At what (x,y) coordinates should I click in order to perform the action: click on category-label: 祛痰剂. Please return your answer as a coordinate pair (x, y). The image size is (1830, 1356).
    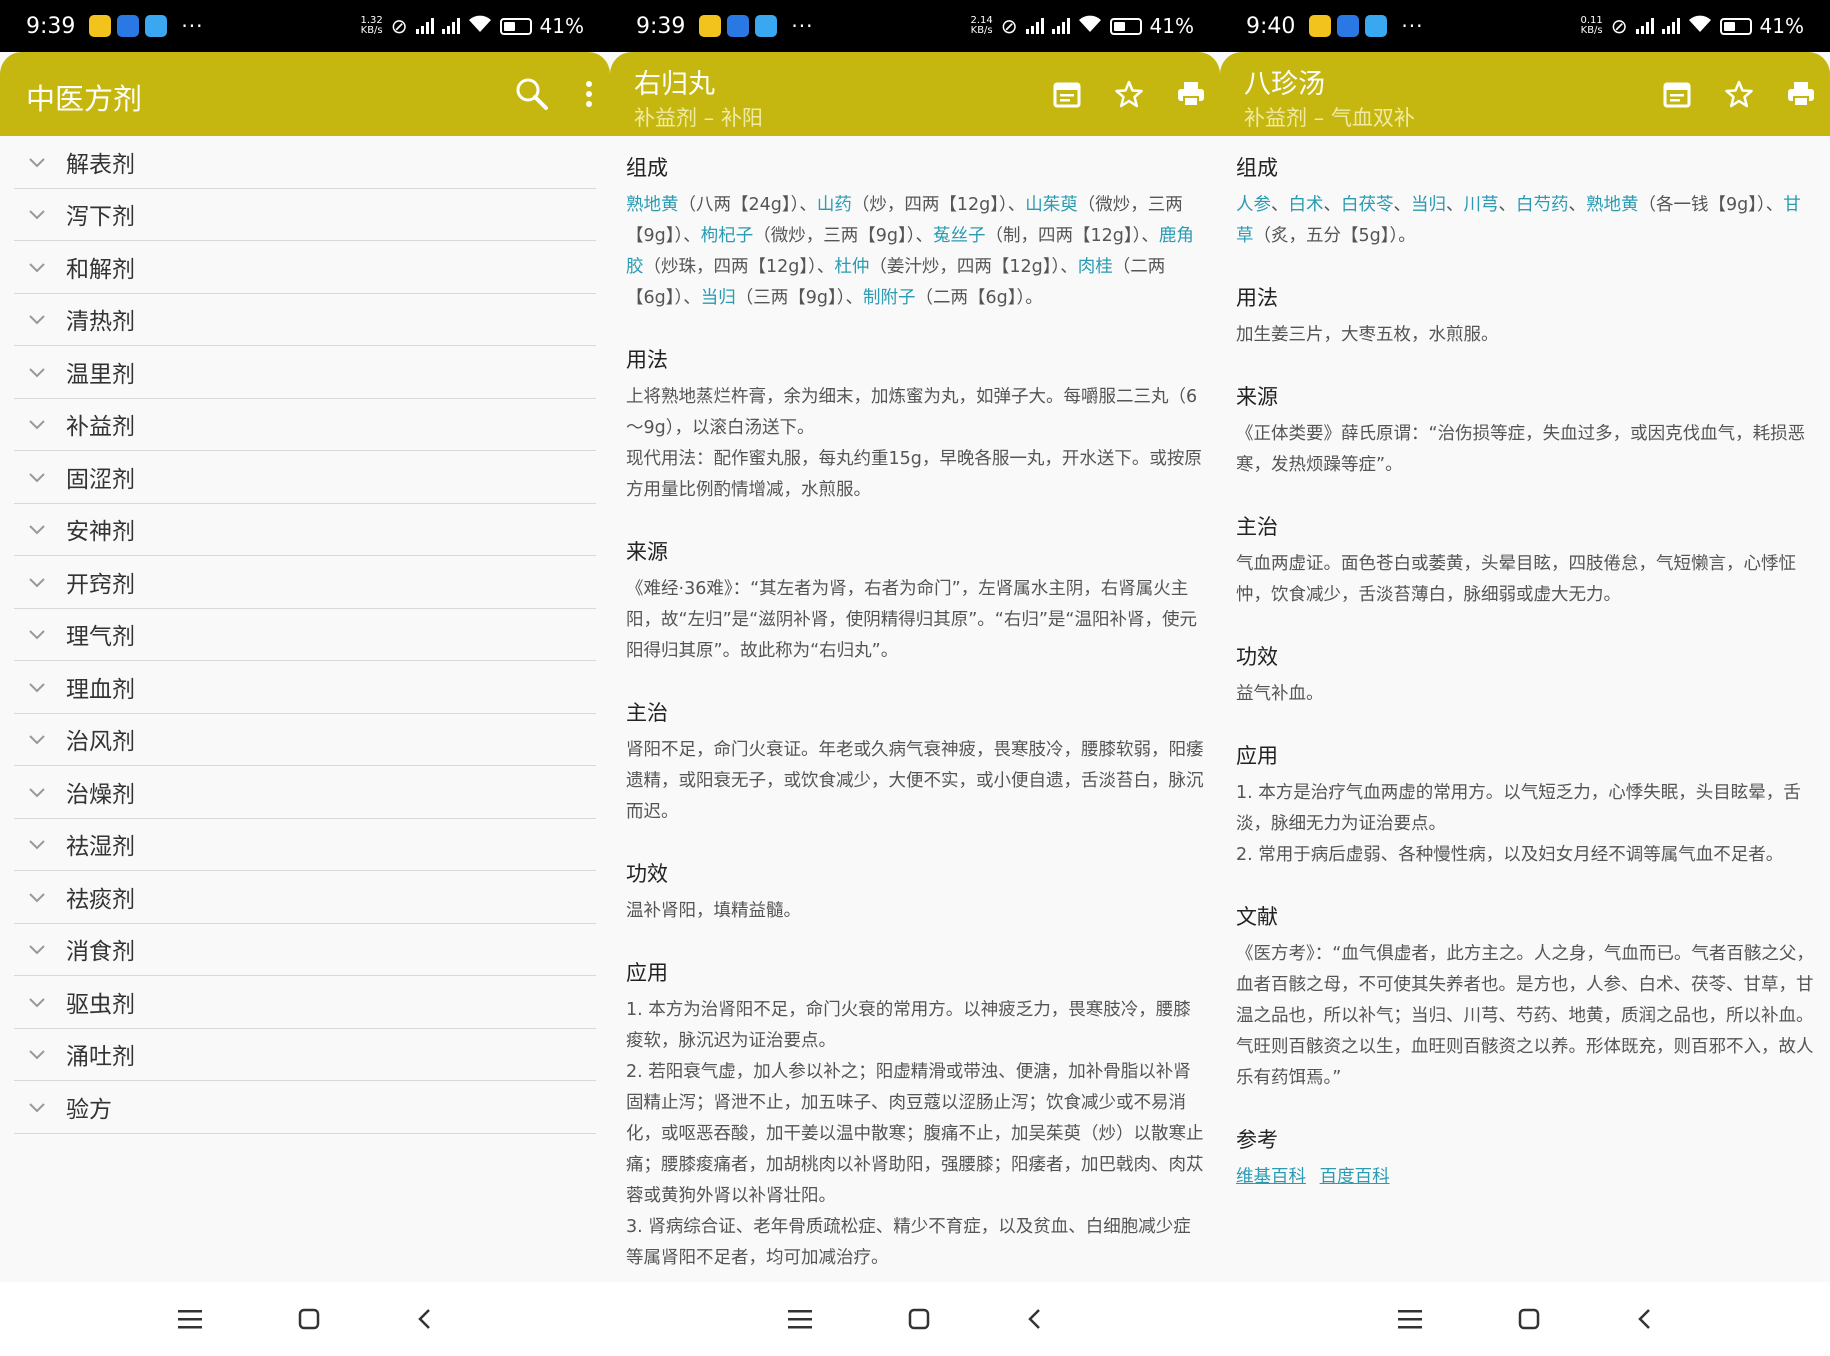
    Looking at the image, I should click on (100, 899).